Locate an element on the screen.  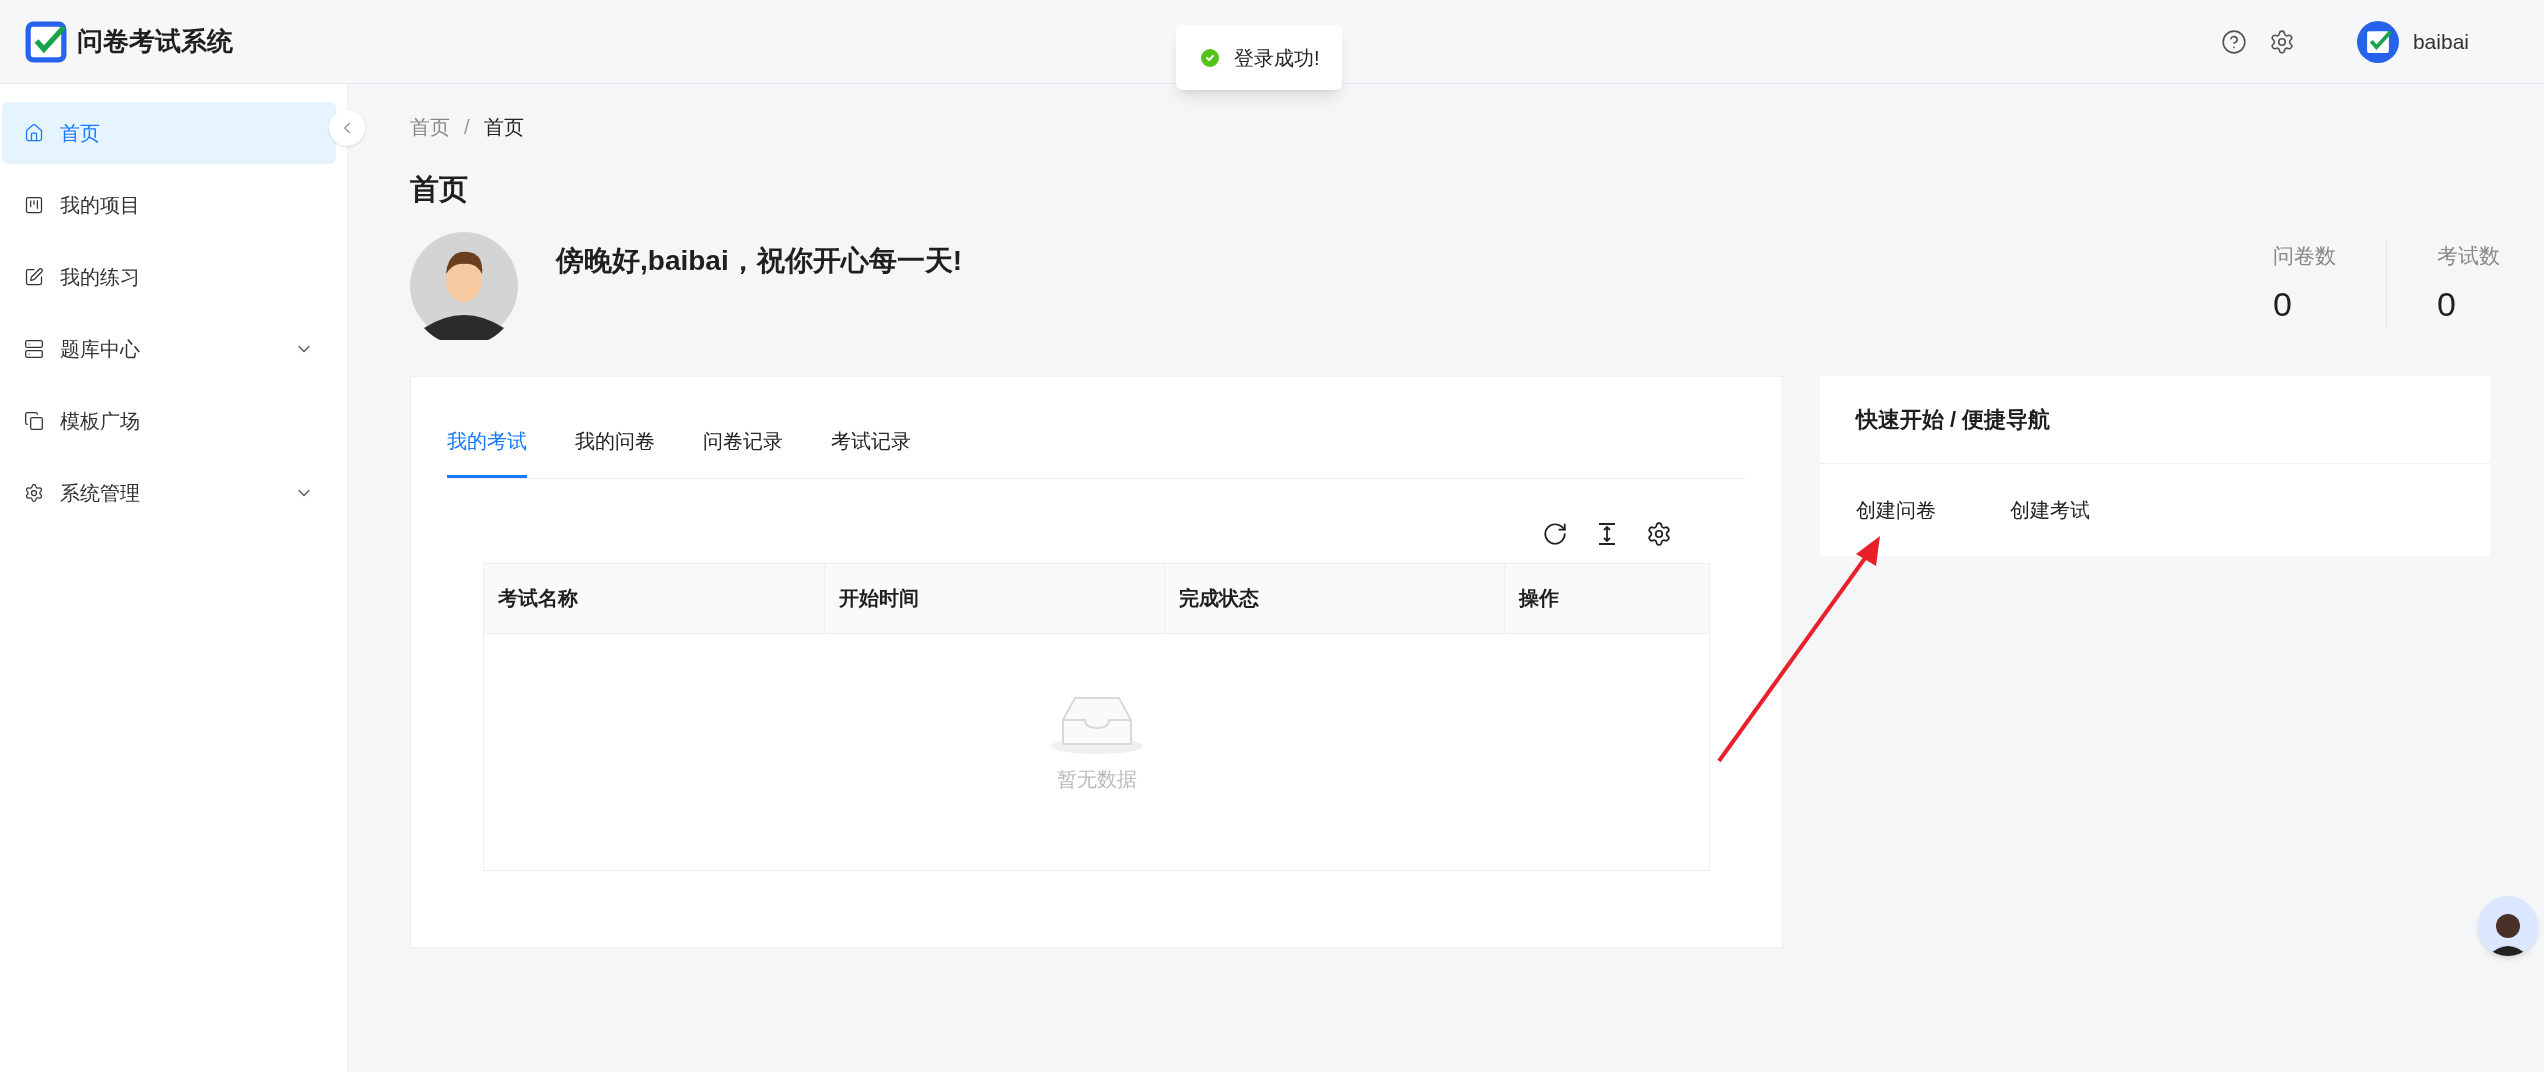
tab: 问卷记录 is located at coordinates (743, 442).